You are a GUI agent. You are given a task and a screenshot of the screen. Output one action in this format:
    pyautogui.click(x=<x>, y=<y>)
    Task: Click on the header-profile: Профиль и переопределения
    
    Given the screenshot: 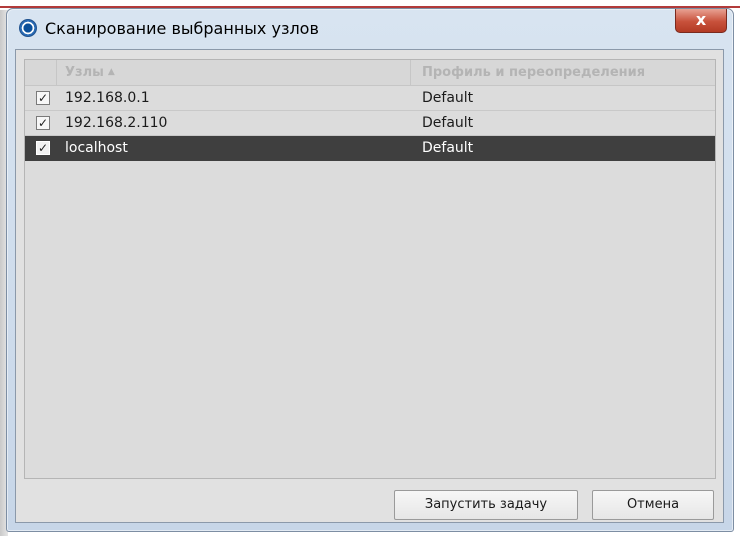 What is the action you would take?
    pyautogui.click(x=562, y=72)
    